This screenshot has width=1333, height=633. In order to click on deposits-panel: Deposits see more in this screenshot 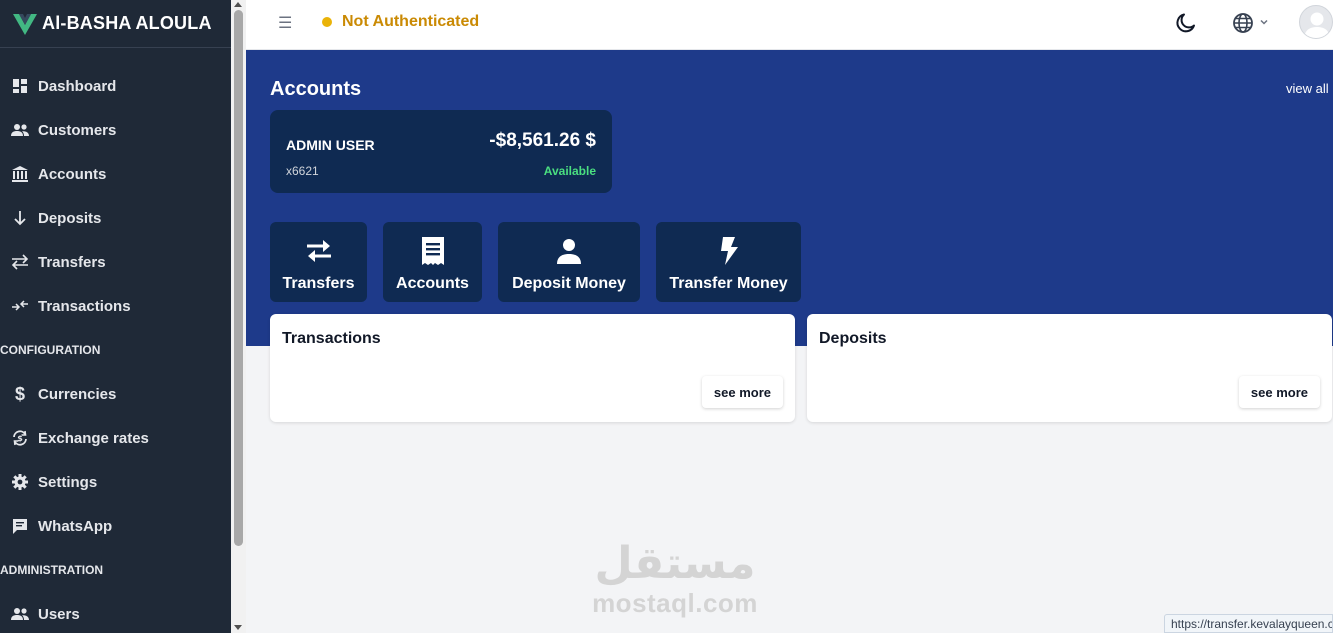, I will do `click(1069, 368)`.